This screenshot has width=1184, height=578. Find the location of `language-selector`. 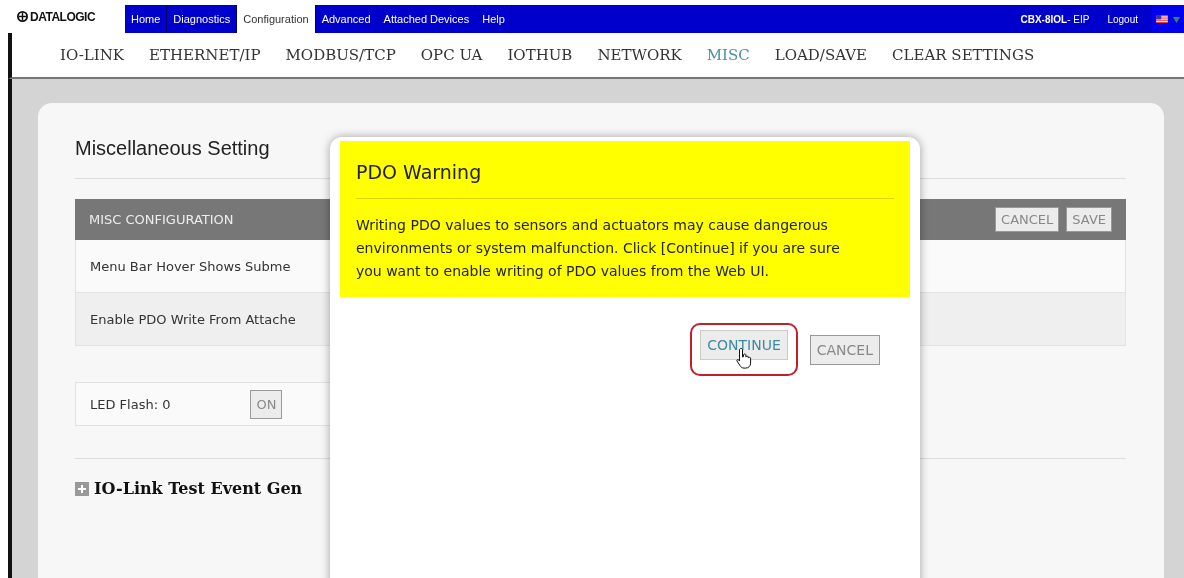

language-selector is located at coordinates (1168, 19).